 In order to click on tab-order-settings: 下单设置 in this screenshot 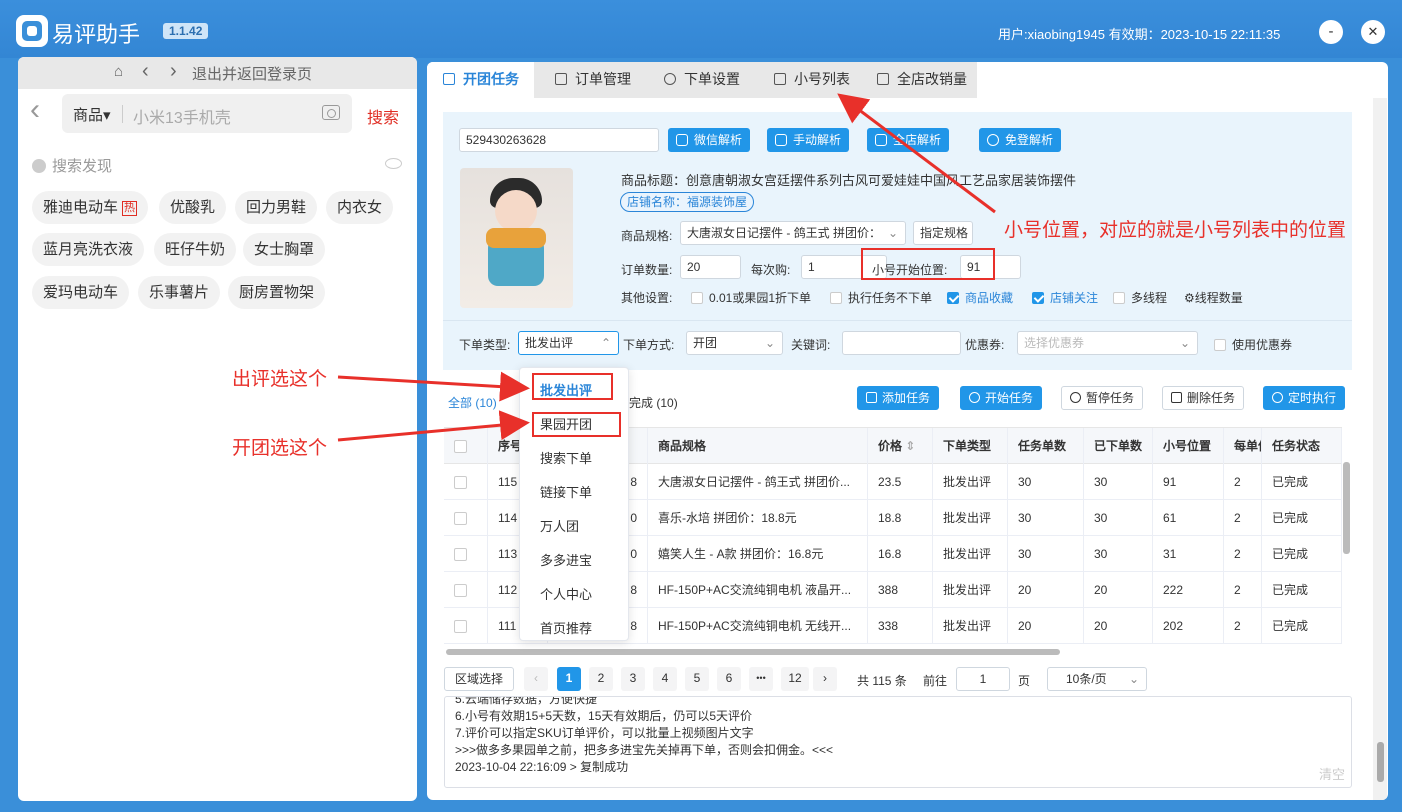, I will do `click(702, 80)`.